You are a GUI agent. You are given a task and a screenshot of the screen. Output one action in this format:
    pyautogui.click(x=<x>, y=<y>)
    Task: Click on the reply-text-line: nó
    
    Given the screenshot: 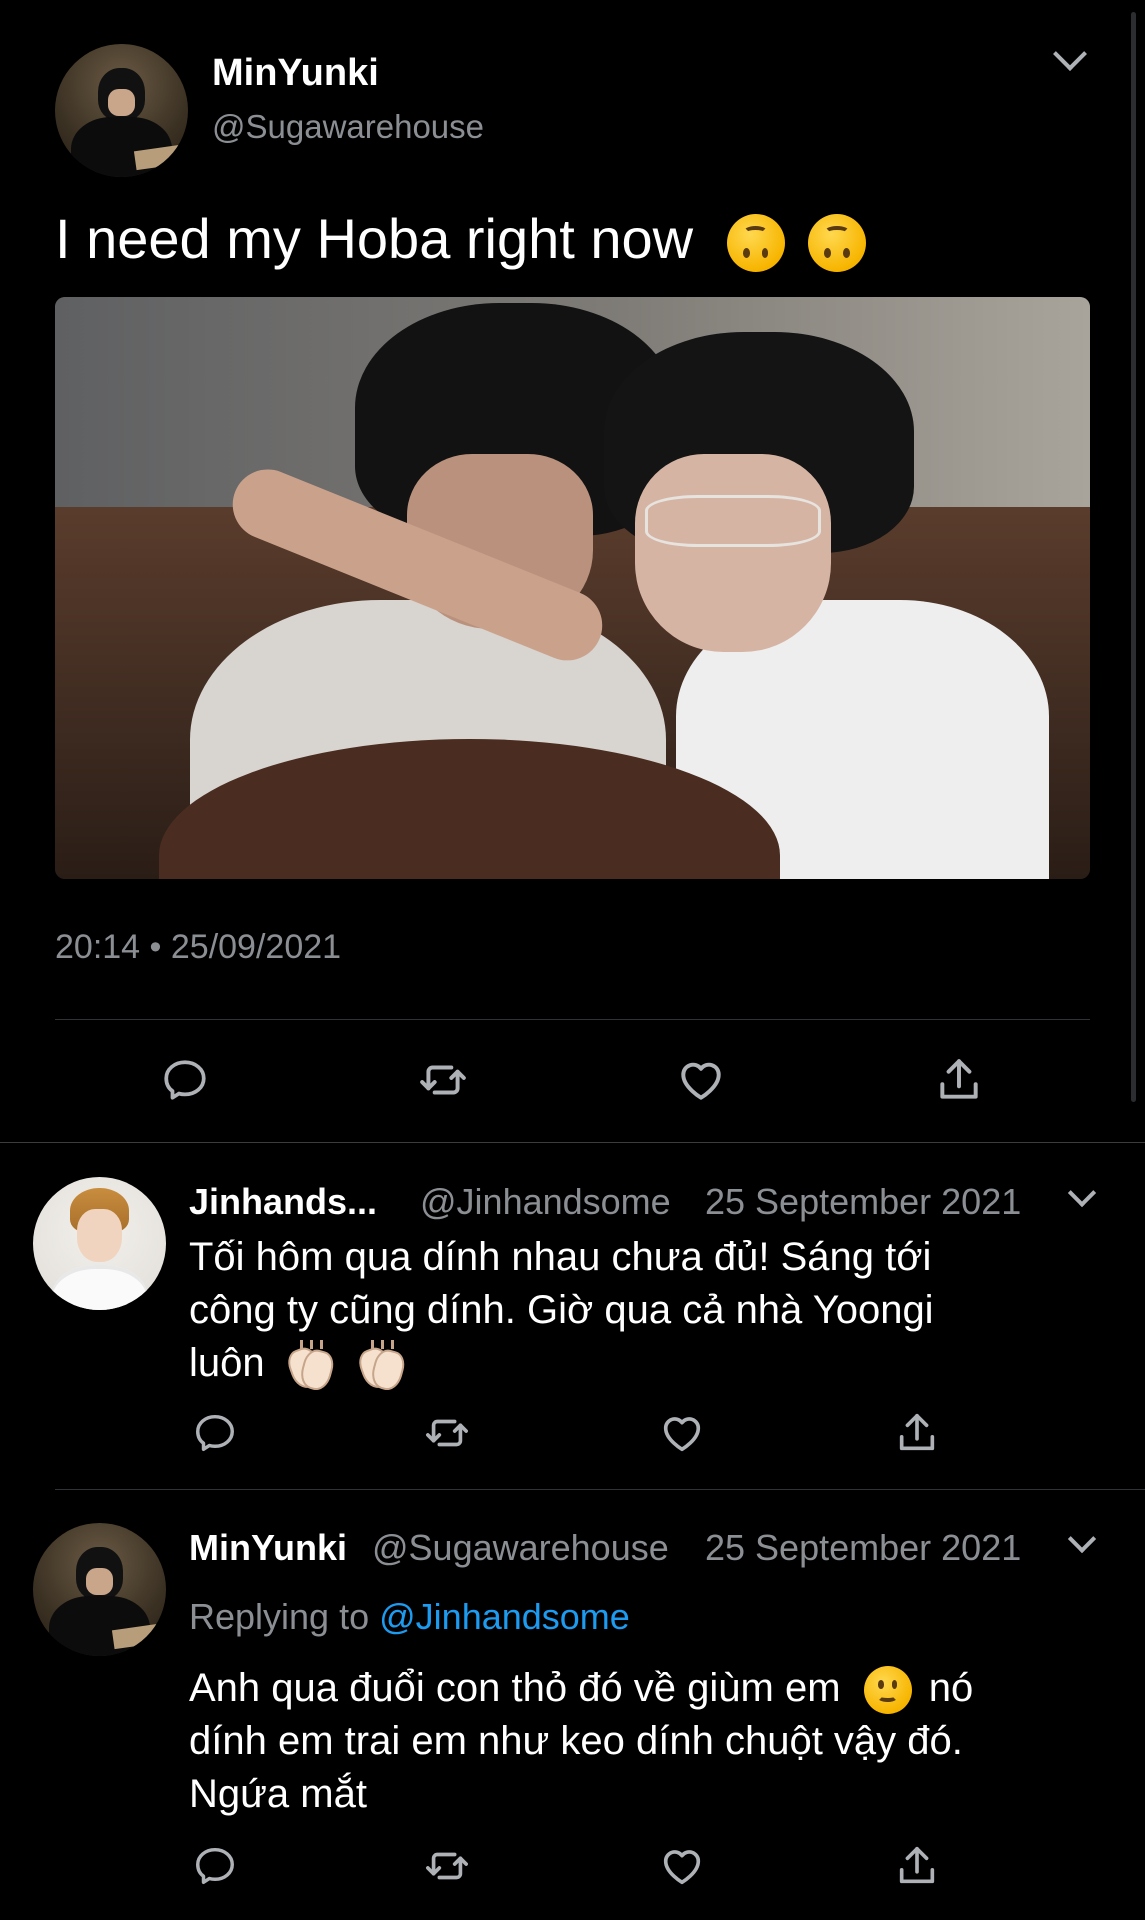 What is the action you would take?
    pyautogui.click(x=951, y=1688)
    